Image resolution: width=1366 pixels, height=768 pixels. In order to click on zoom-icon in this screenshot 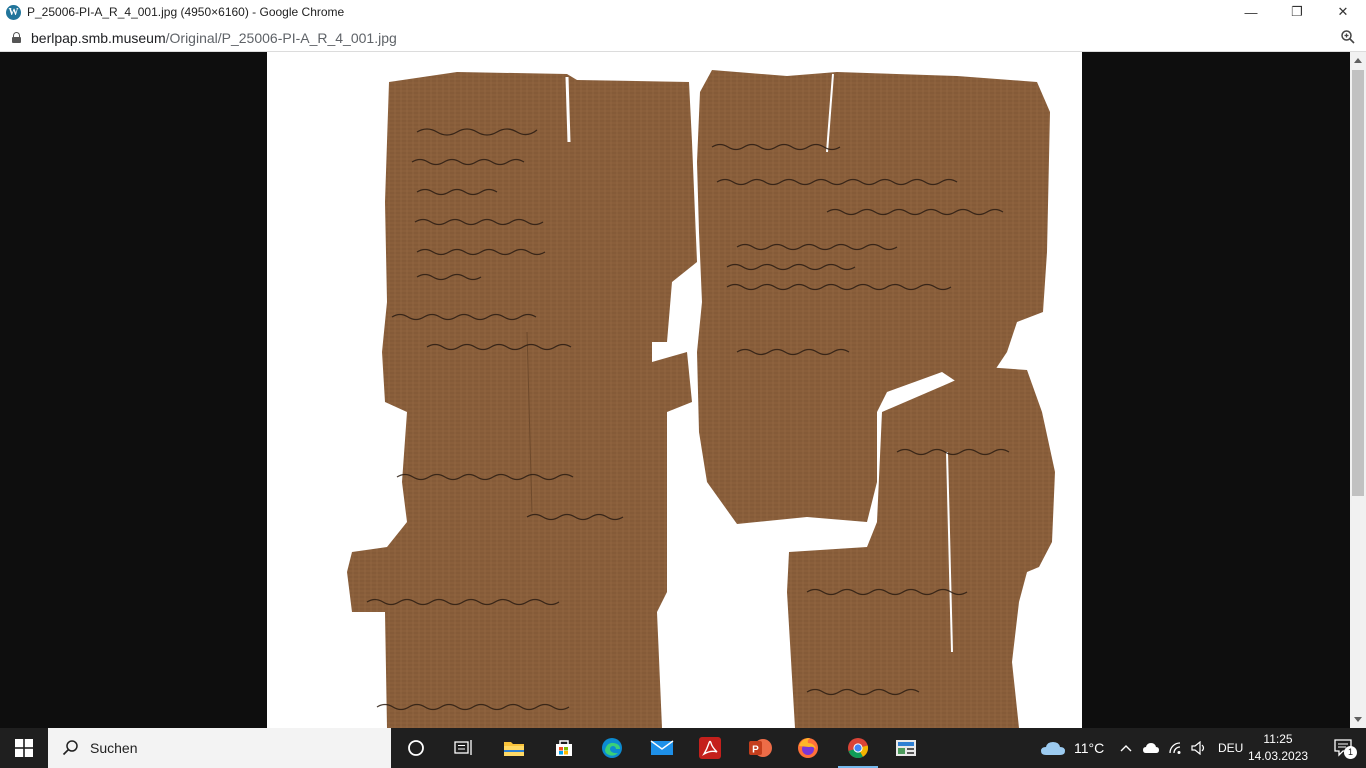, I will do `click(1348, 37)`.